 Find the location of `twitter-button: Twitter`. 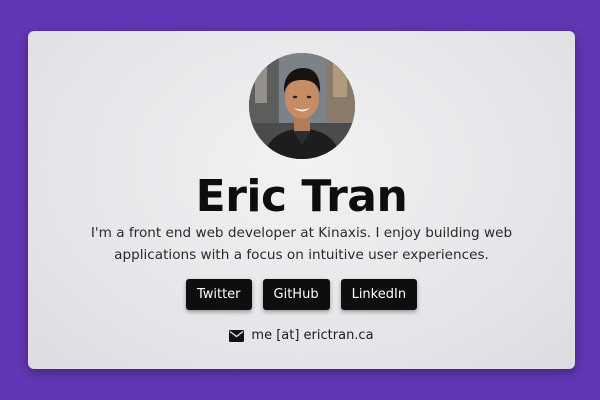

twitter-button: Twitter is located at coordinates (218, 294).